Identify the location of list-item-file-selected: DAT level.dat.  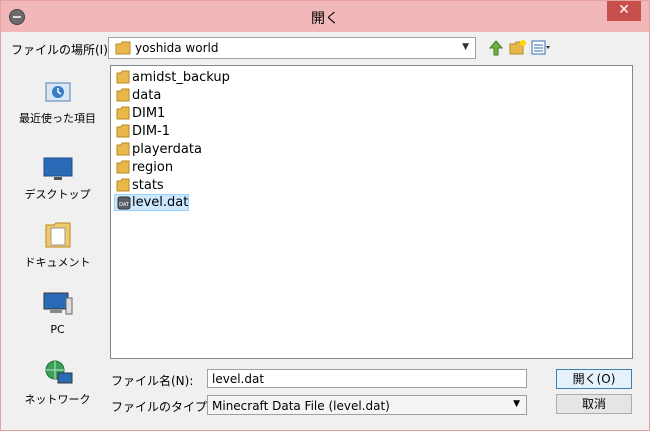
(152, 202).